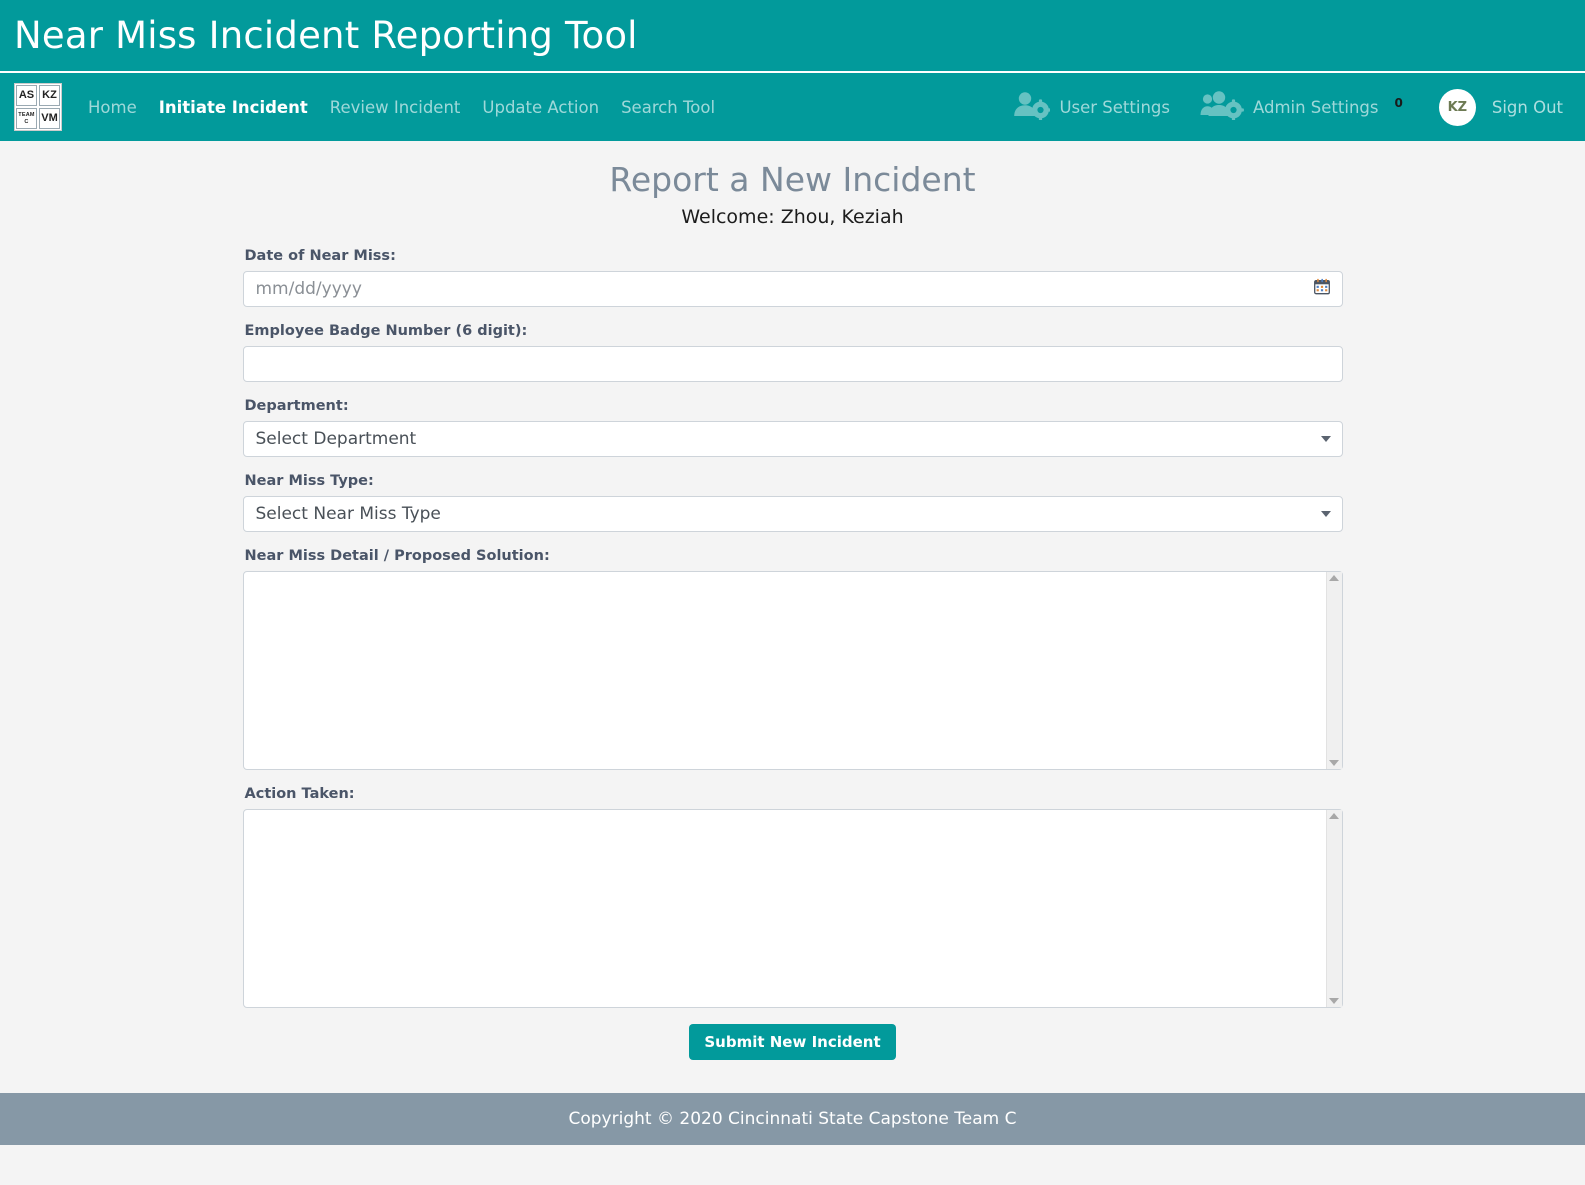 The image size is (1585, 1185). Describe the element at coordinates (38, 107) in the screenshot. I see `brand-logo: AS KZ TEAM C VM` at that location.